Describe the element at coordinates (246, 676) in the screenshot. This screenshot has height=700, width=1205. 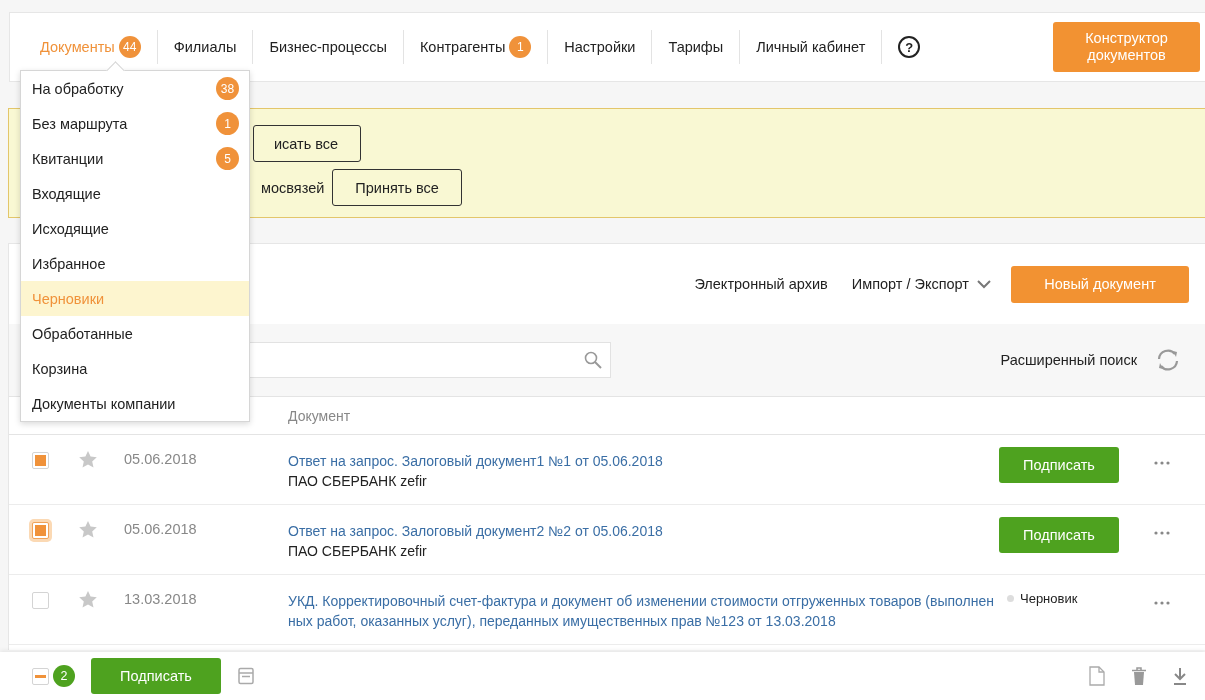
I see `archive-box-icon` at that location.